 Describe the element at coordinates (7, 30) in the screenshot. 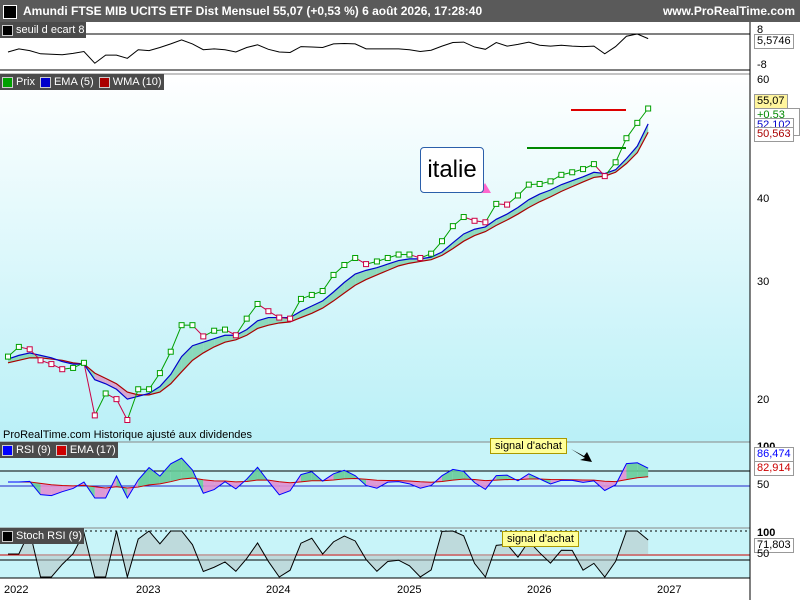

I see `series-swatch` at that location.